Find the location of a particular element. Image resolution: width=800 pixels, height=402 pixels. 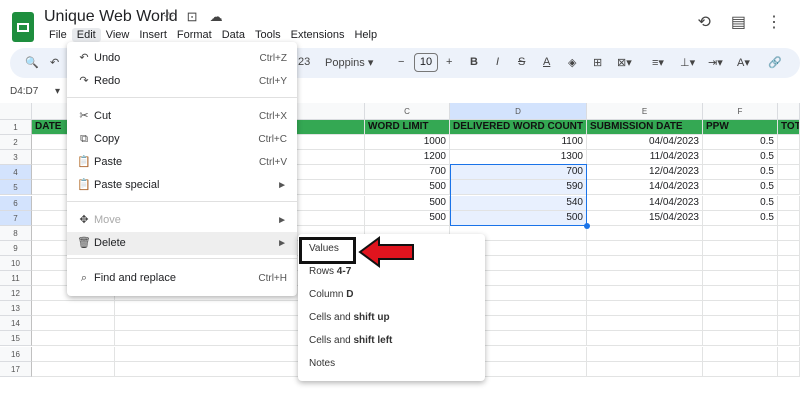

row-header: 9 is located at coordinates (16, 248).